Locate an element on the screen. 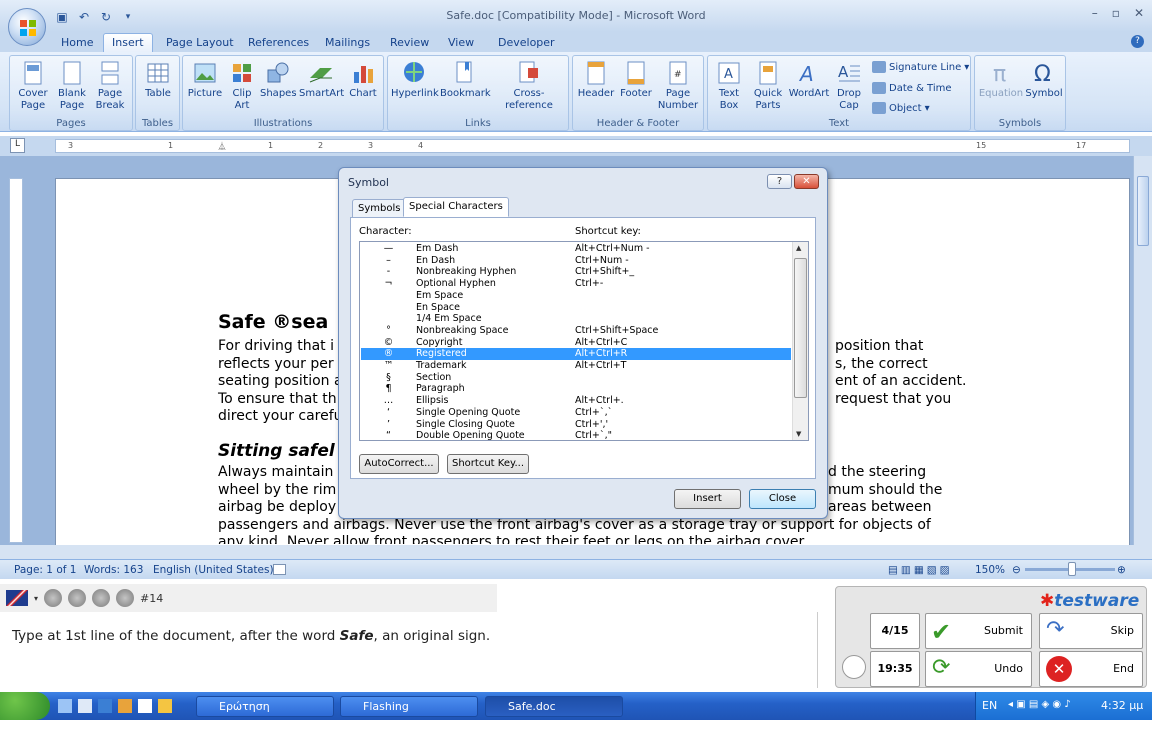 The width and height of the screenshot is (1152, 735). list-item: ‘ Single Opening Quote Ctrl+`,` is located at coordinates (576, 413).